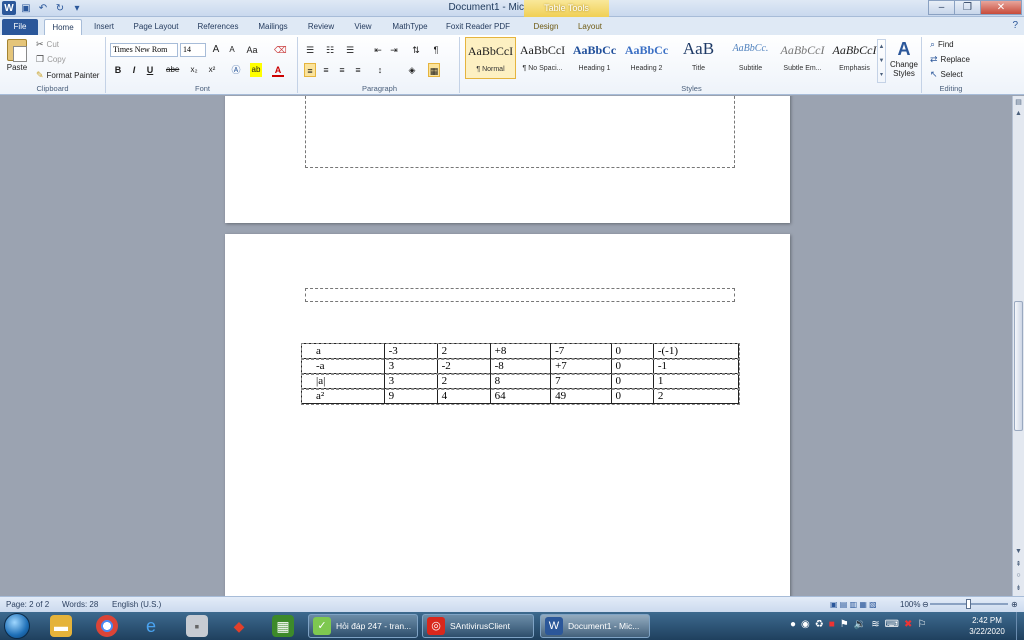 Image resolution: width=1024 pixels, height=640 pixels. Describe the element at coordinates (875, 624) in the screenshot. I see `tray-wifi-icon: ≋` at that location.